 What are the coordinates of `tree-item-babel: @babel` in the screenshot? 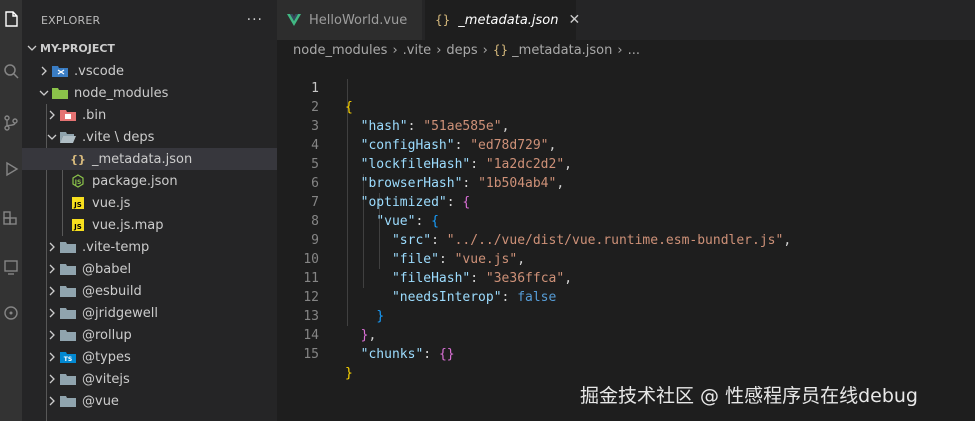 It's located at (149, 269).